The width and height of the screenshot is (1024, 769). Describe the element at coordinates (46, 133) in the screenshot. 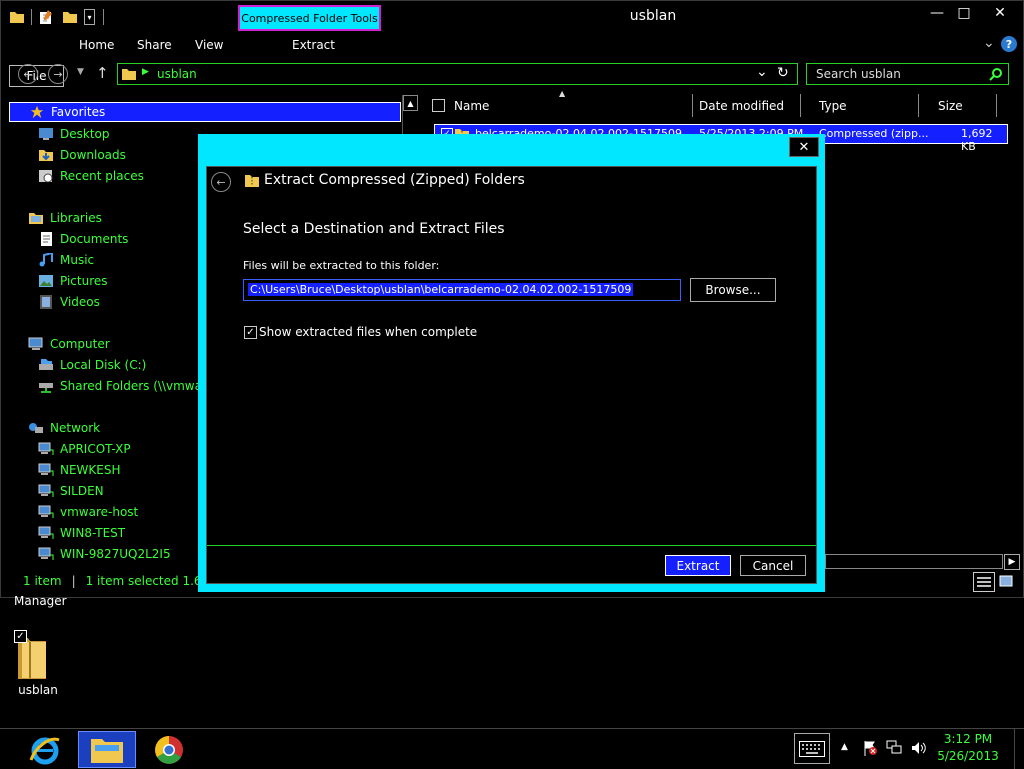

I see `desktop-icon` at that location.